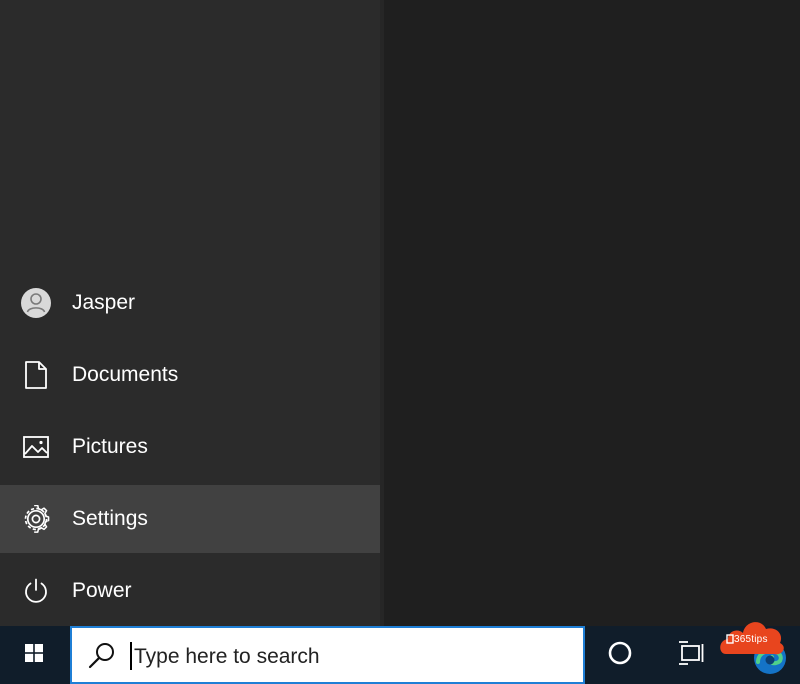 The width and height of the screenshot is (800, 684). I want to click on 365tips-watermark: 365tips, so click(752, 635).